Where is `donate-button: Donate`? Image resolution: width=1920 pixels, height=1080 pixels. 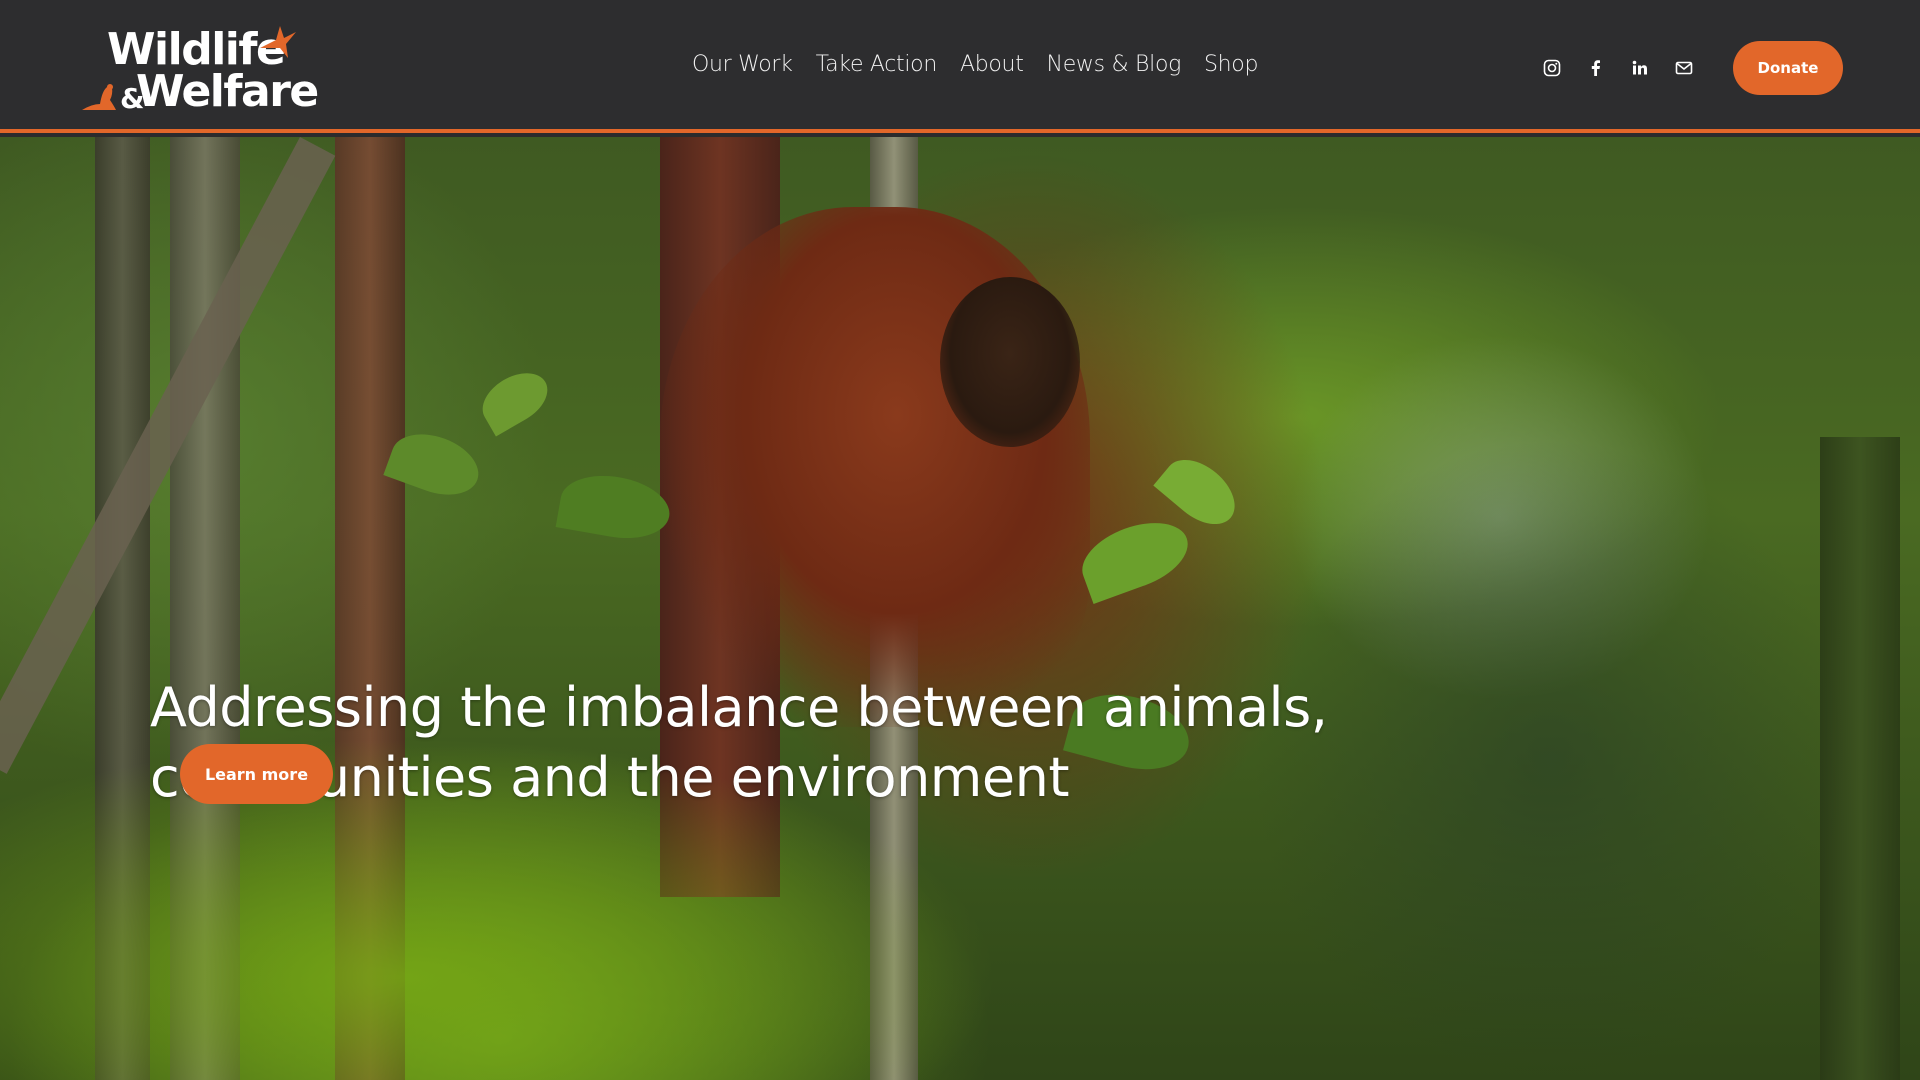 donate-button: Donate is located at coordinates (1788, 68).